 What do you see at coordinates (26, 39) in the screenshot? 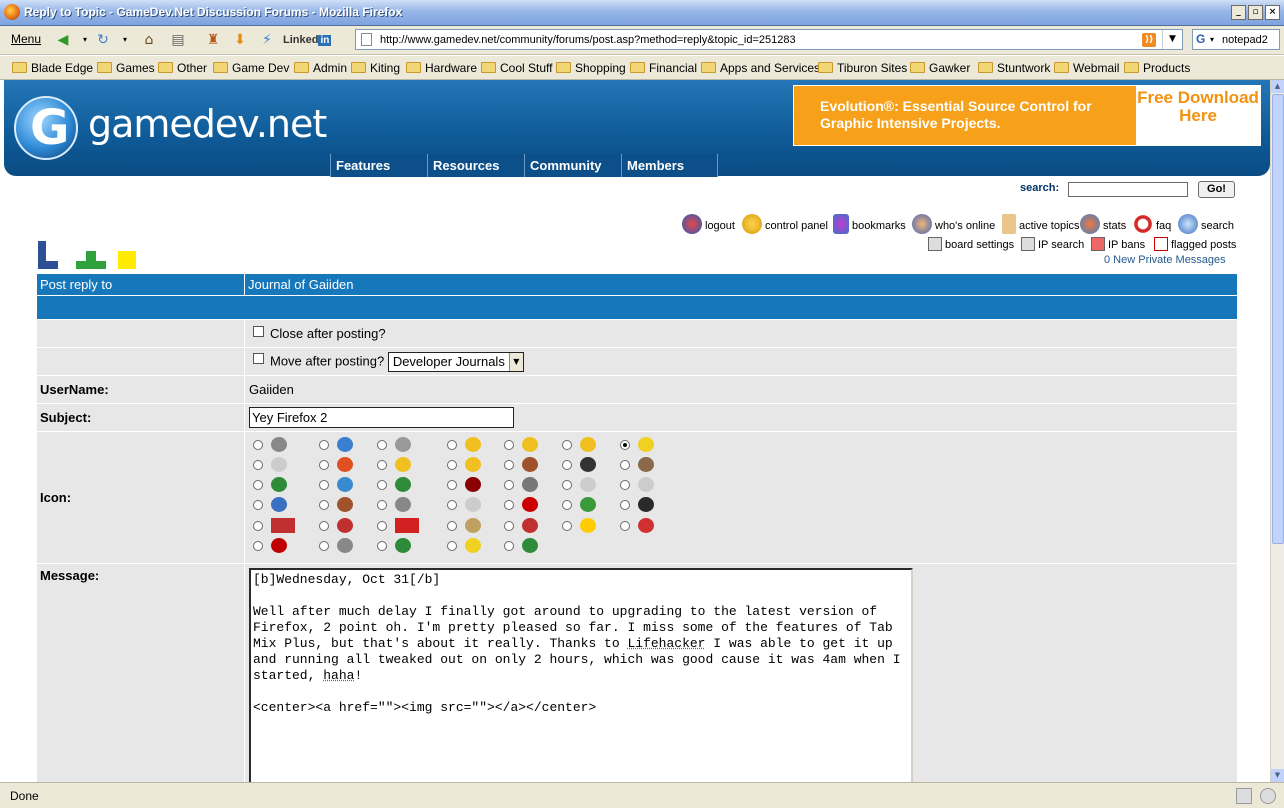
I see `menu-button: Menu` at bounding box center [26, 39].